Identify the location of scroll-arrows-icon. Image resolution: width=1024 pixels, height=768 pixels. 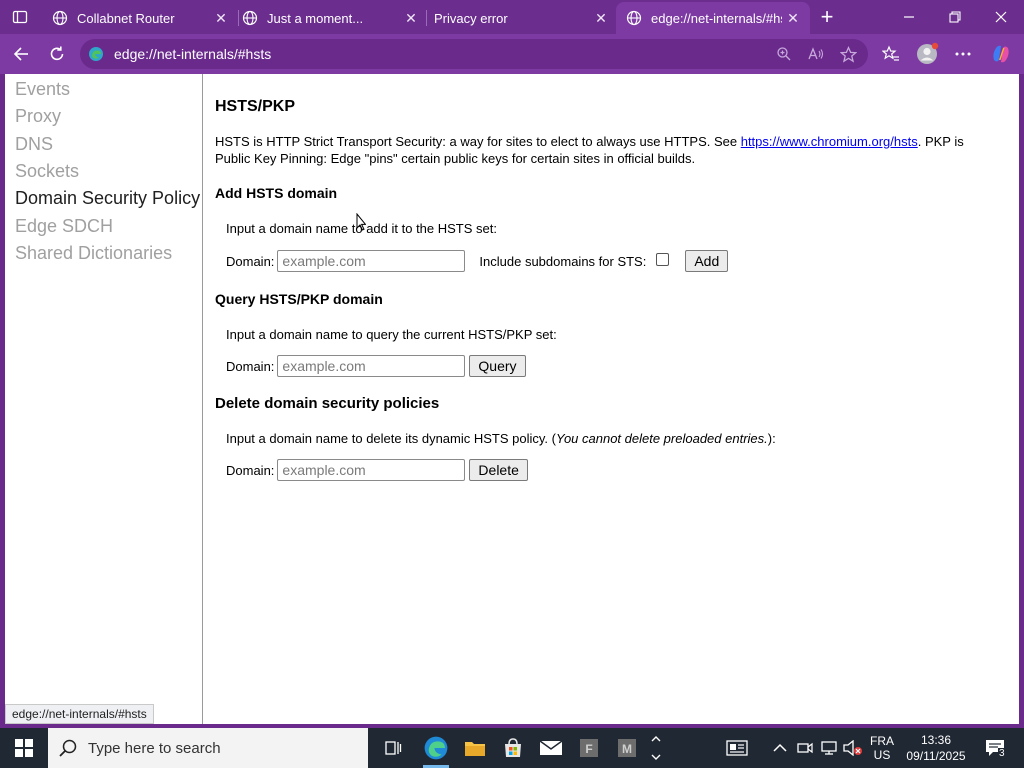
(656, 748).